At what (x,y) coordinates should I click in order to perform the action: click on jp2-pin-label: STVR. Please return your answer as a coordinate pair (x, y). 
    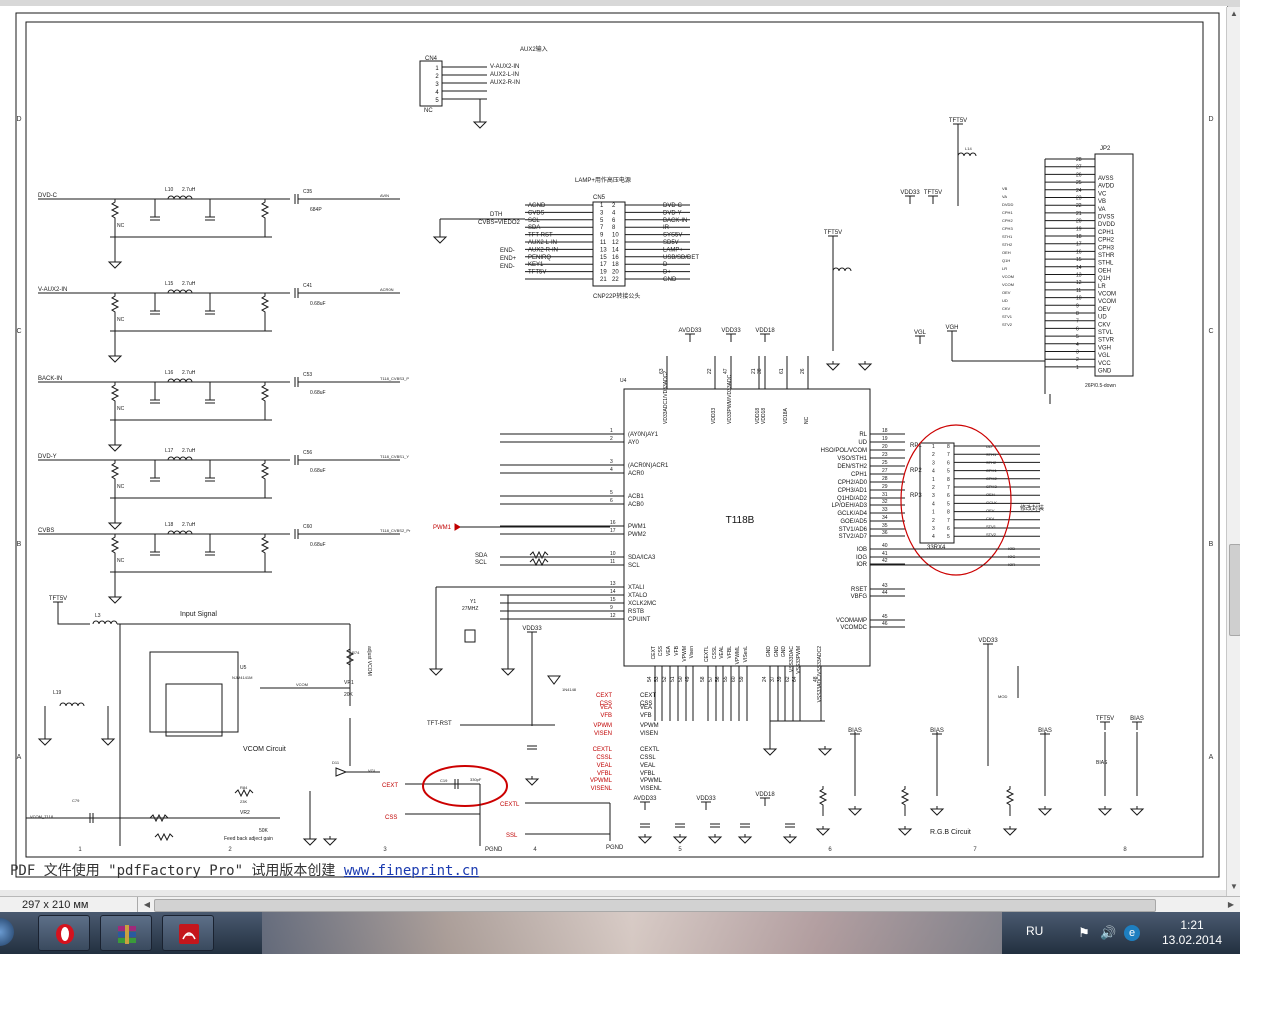
    Looking at the image, I should click on (1106, 341).